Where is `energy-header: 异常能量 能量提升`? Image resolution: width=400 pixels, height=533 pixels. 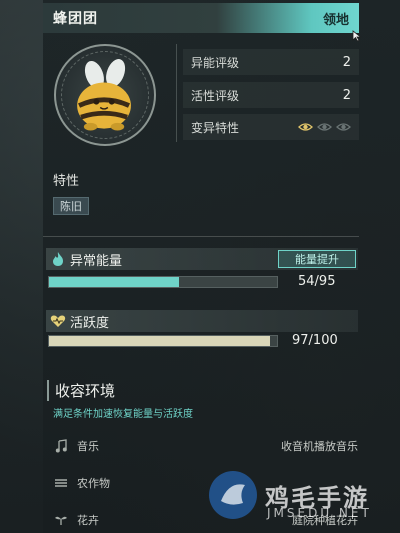 energy-header: 异常能量 能量提升 is located at coordinates (202, 259).